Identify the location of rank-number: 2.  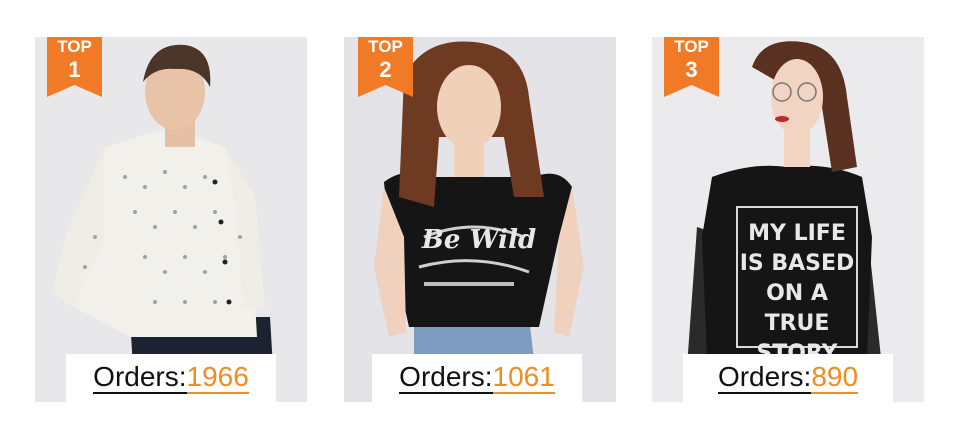
(385, 69).